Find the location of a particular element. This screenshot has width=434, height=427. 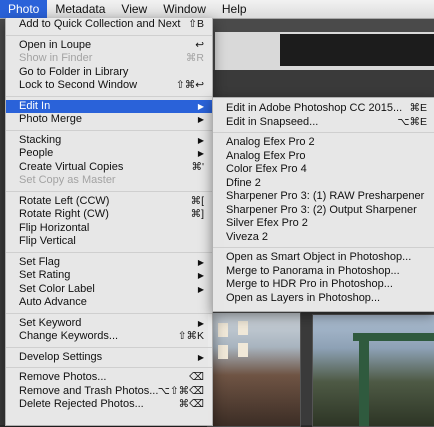

menu-item-flip-vertical: Flip Vertical is located at coordinates (109, 242).